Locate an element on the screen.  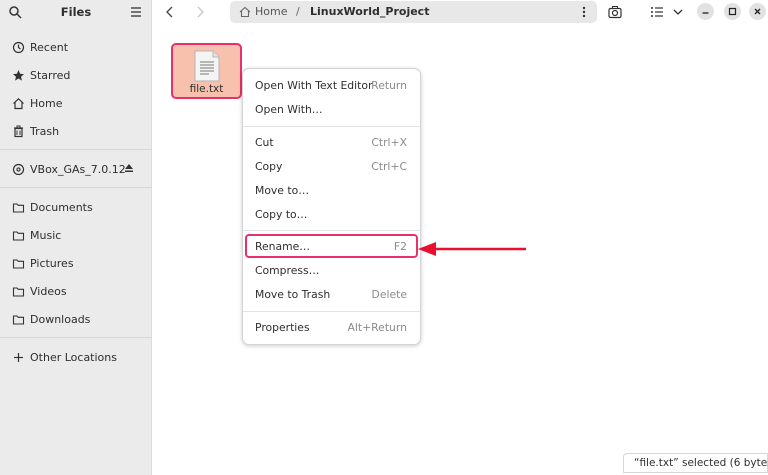
sidebar-item-other-locations: Other Locations is located at coordinates (76, 357).